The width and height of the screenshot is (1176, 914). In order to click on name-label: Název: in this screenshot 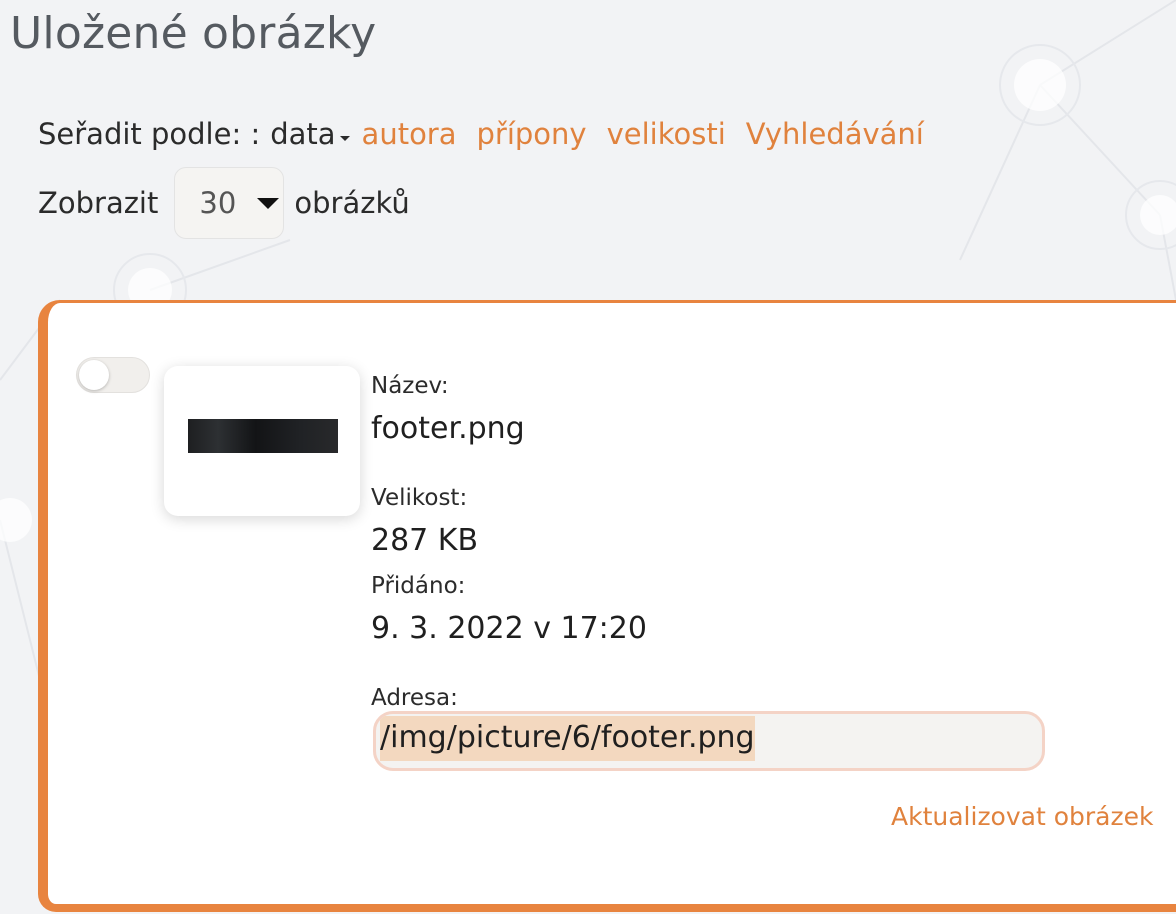, I will do `click(410, 386)`.